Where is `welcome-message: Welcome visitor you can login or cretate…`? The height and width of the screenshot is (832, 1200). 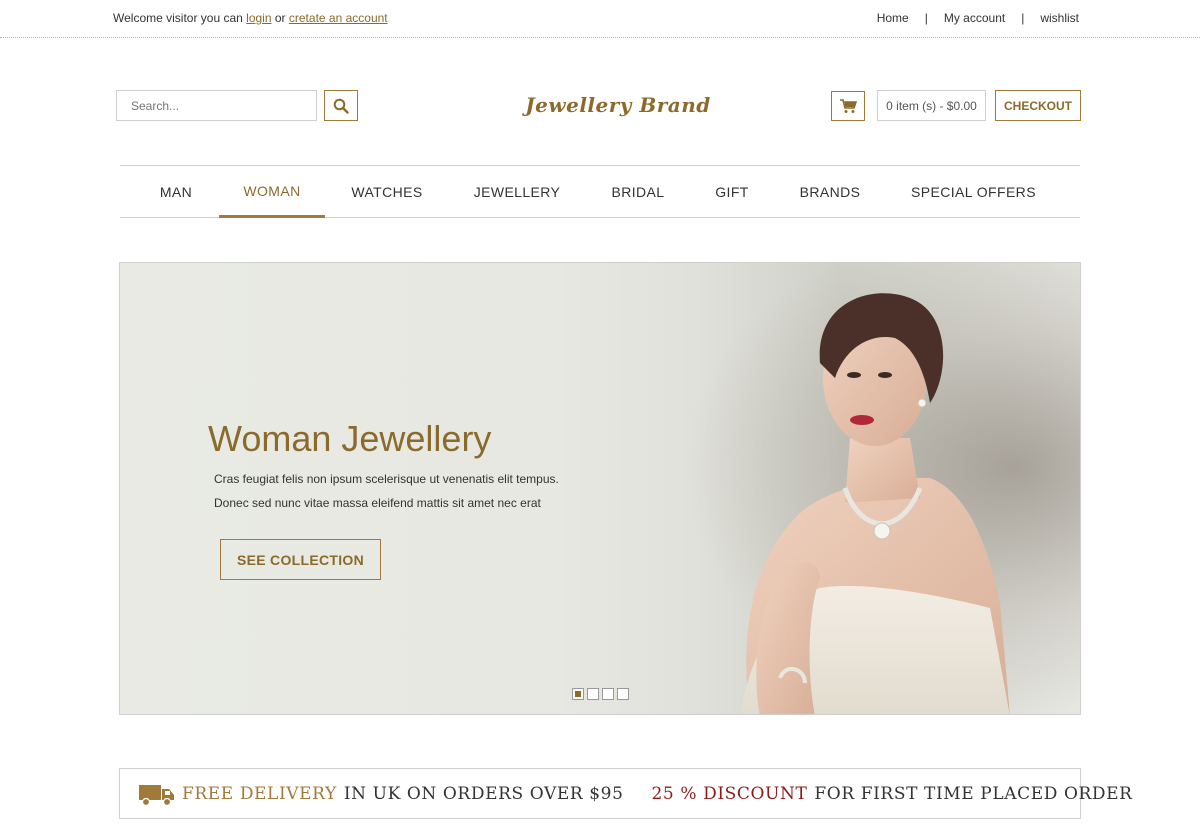
welcome-message: Welcome visitor you can login or cretate… is located at coordinates (250, 18).